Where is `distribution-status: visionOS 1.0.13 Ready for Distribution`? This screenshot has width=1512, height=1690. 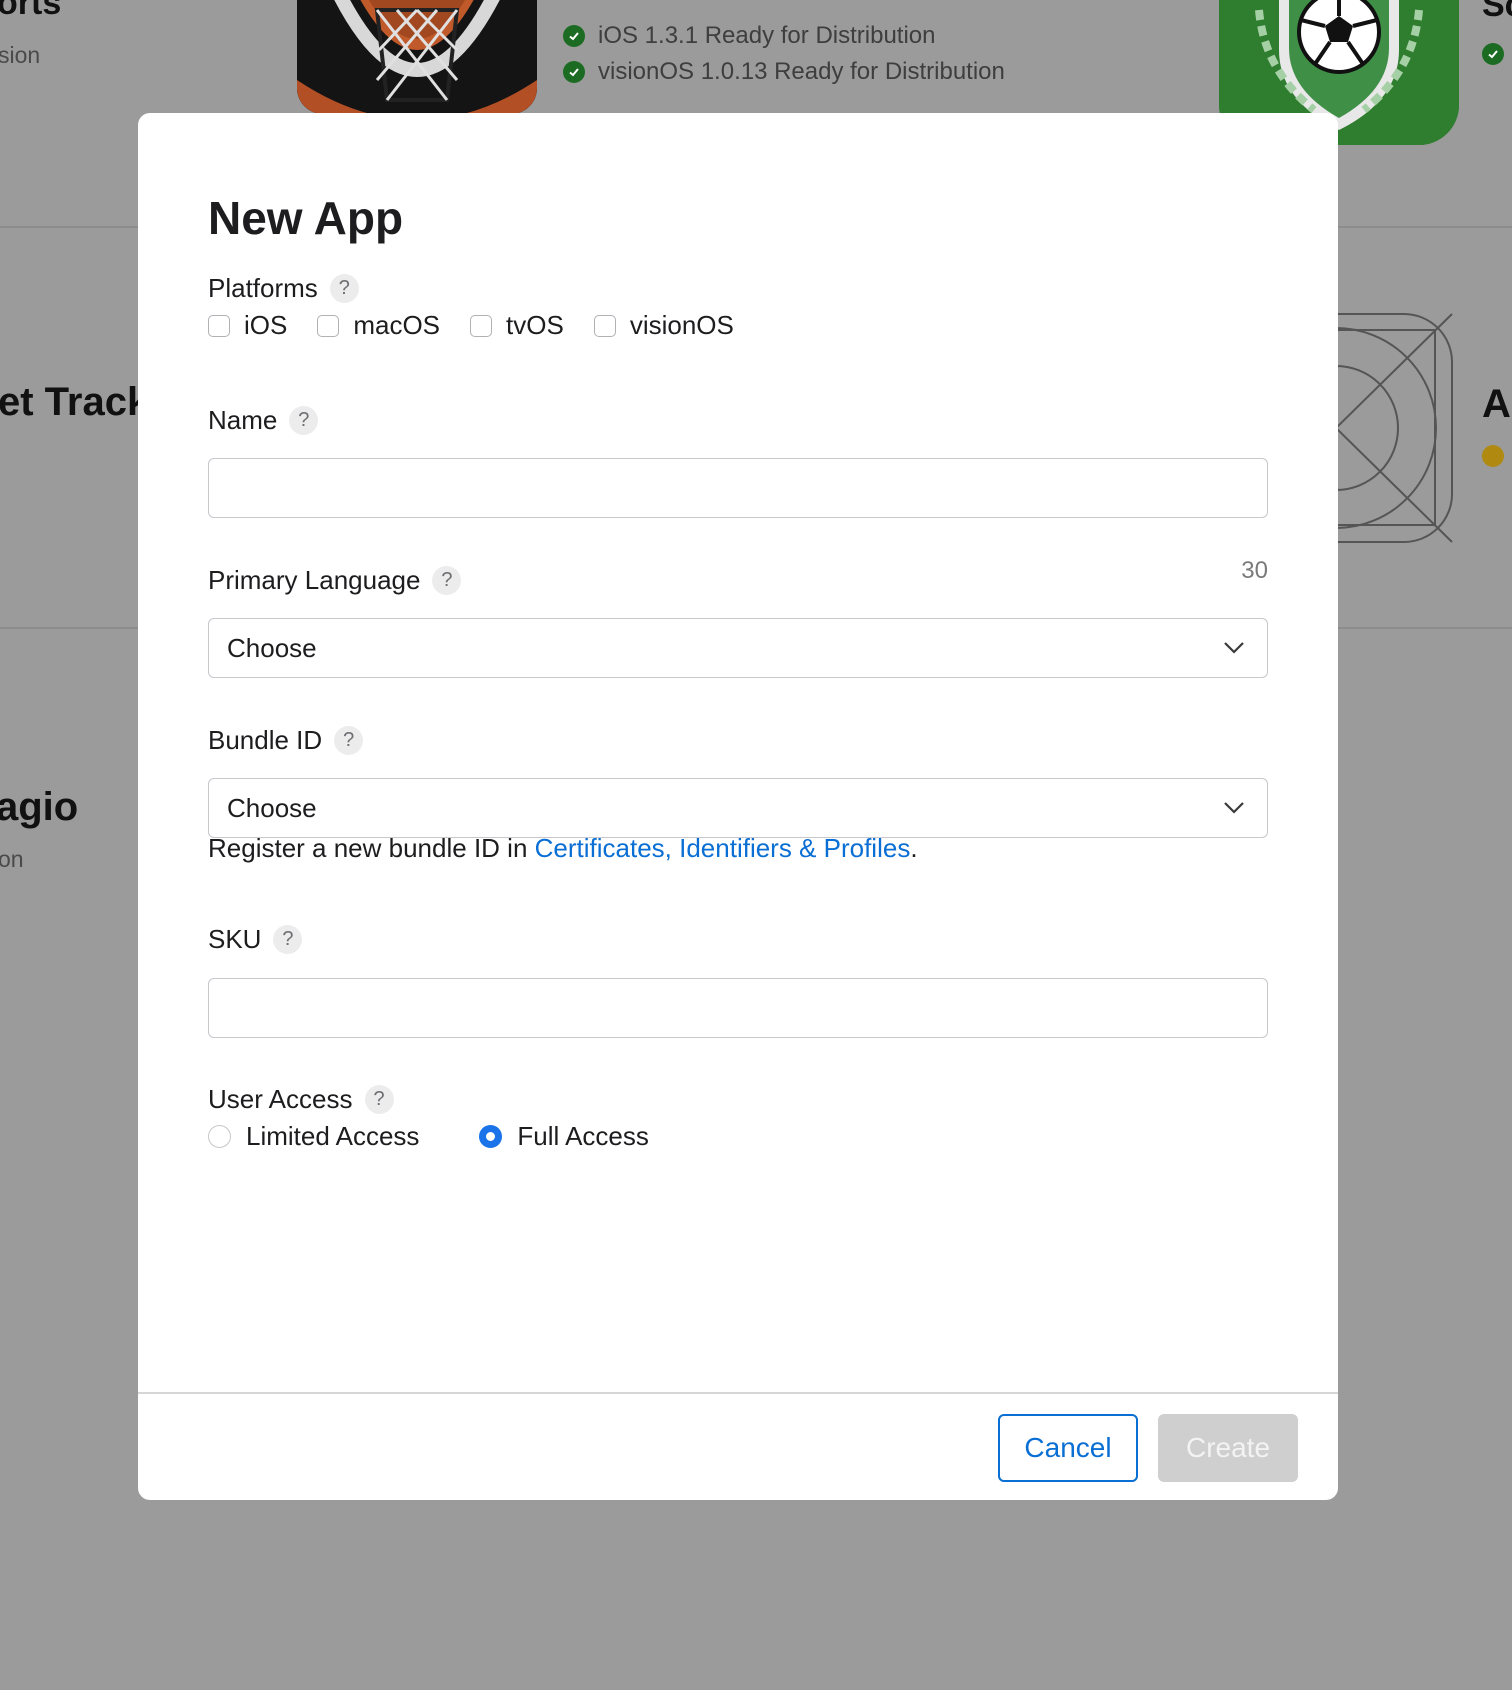 distribution-status: visionOS 1.0.13 Ready for Distribution is located at coordinates (784, 72).